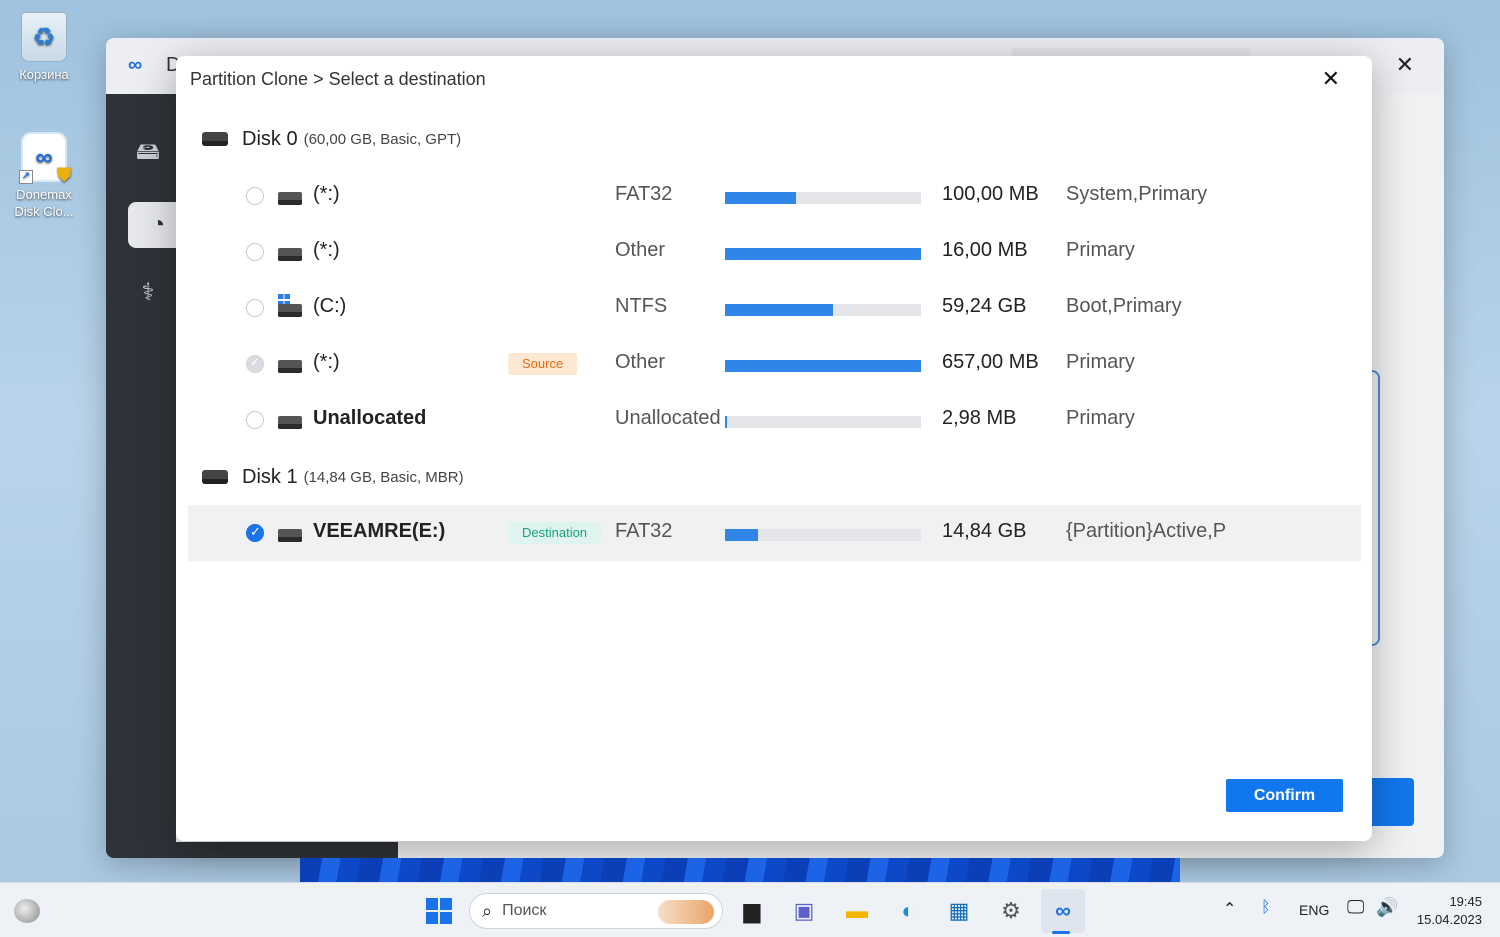  I want to click on partition-size: 657,00 MB, so click(990, 362).